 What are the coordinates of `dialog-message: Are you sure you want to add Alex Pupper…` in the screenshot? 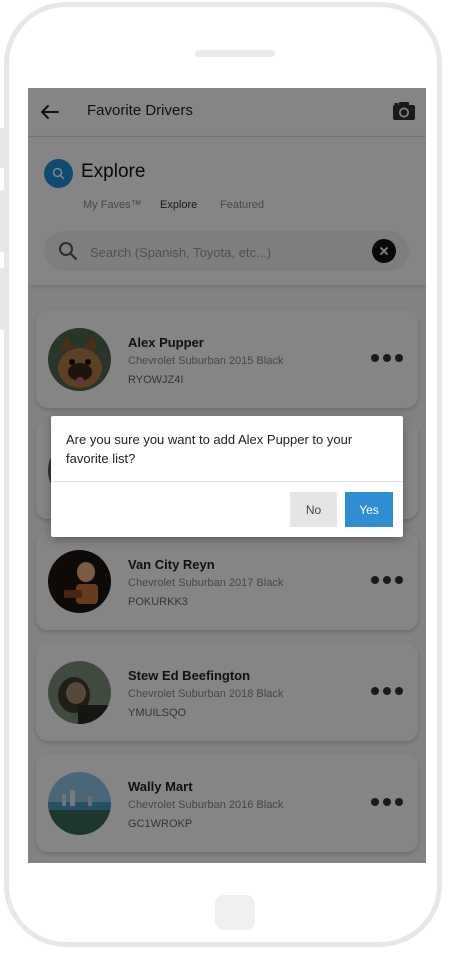 It's located at (209, 449).